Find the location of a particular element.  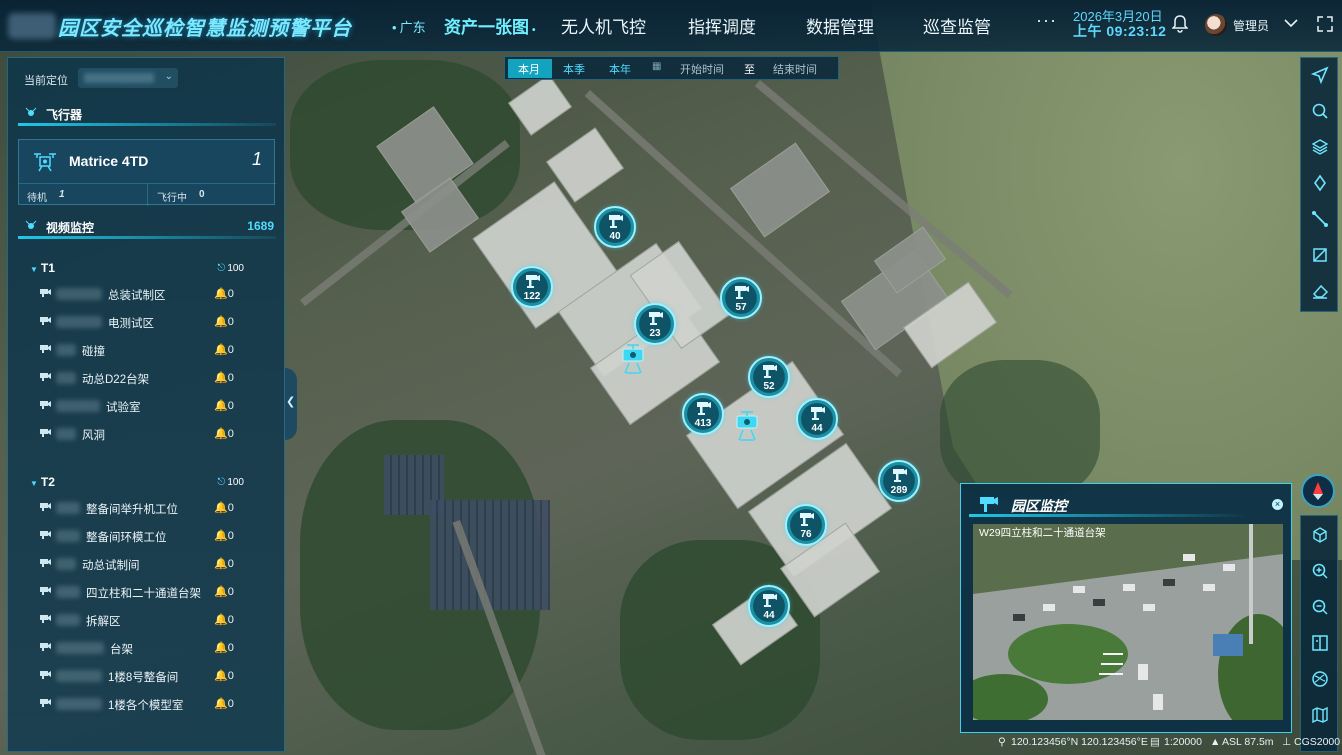

location-select: ⌄ is located at coordinates (128, 78).